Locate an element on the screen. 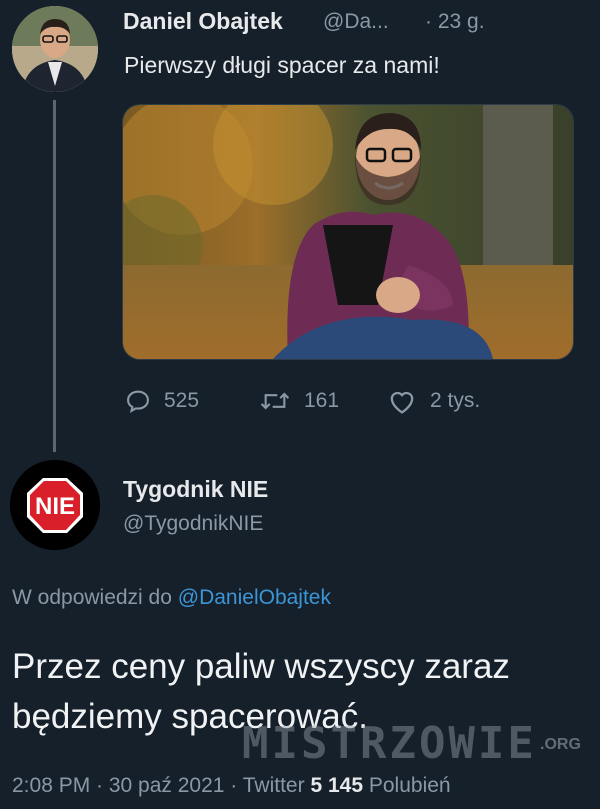  likes-label: Polubień is located at coordinates (410, 785).